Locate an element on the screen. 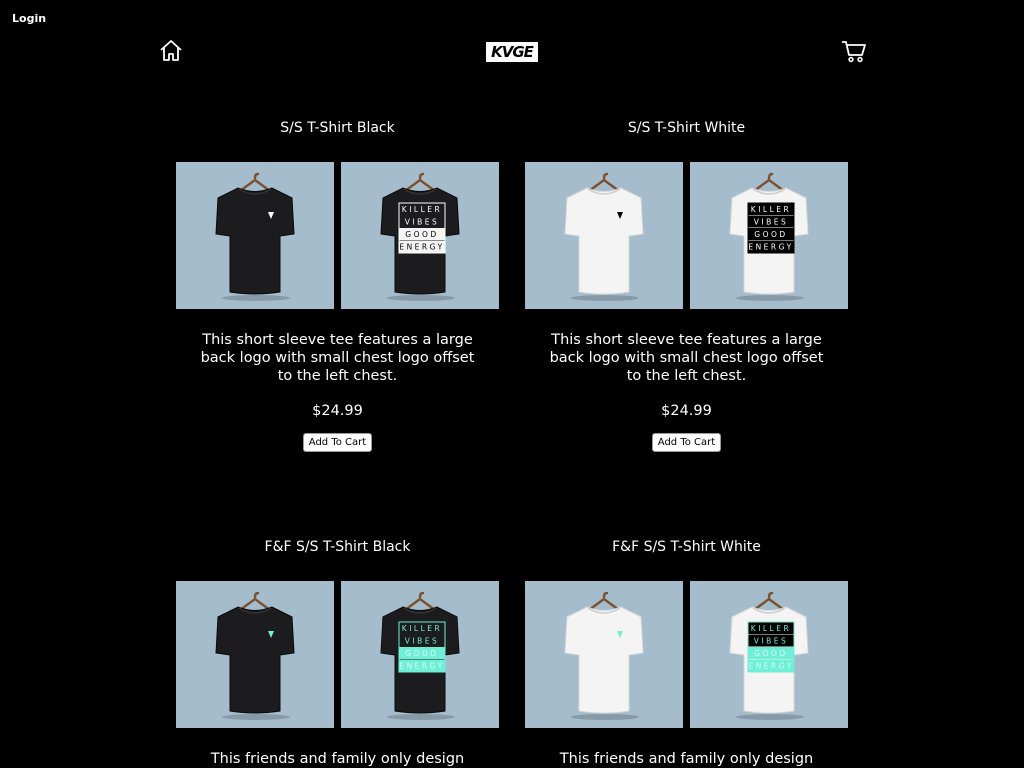  cart-icon is located at coordinates (854, 51).